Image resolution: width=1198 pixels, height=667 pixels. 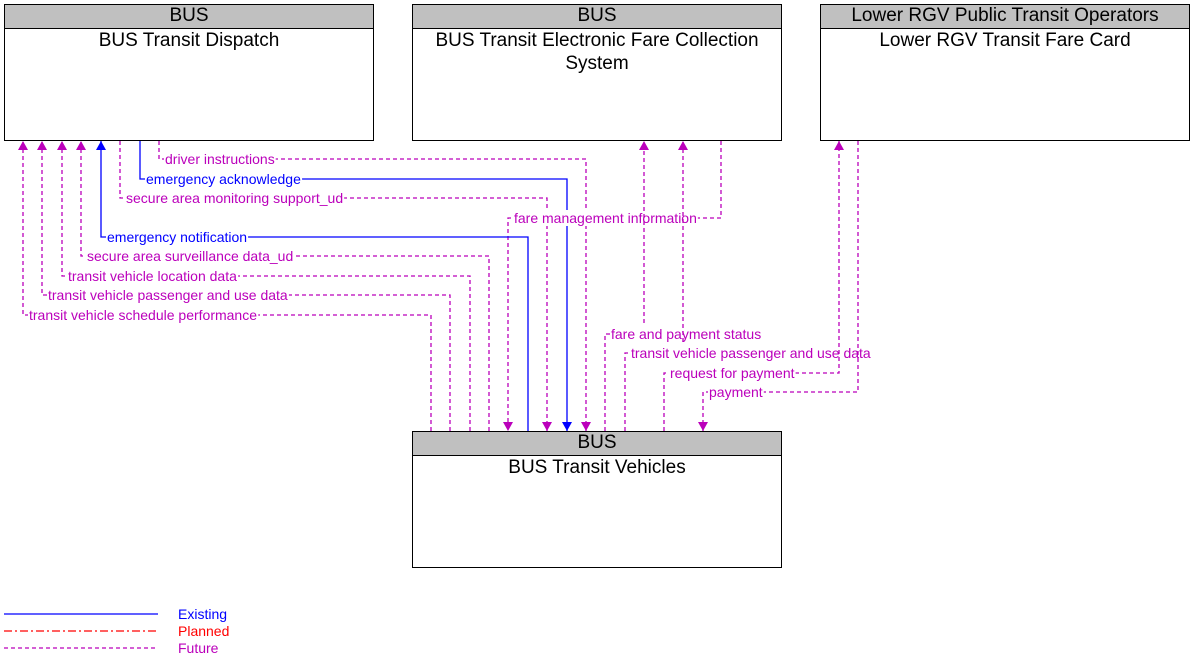 I want to click on legend-label-existing: Existing, so click(x=202, y=614).